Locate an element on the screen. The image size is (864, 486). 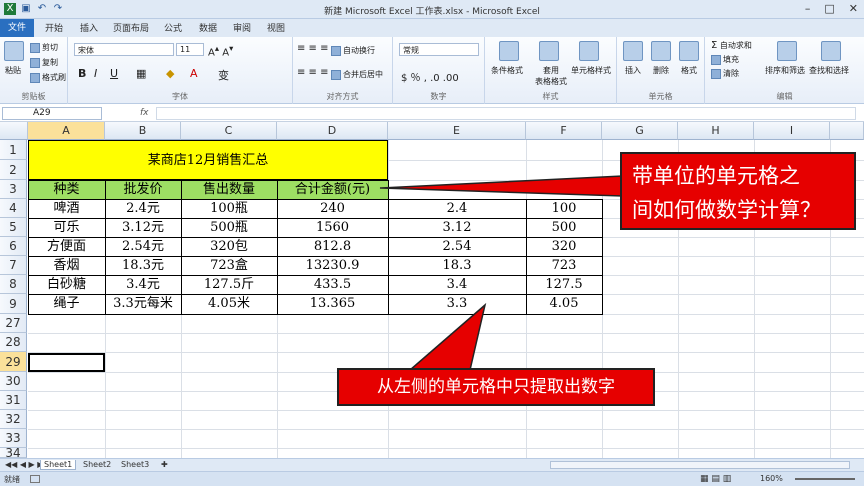
table-cell: 香烟 is located at coordinates (66, 265).